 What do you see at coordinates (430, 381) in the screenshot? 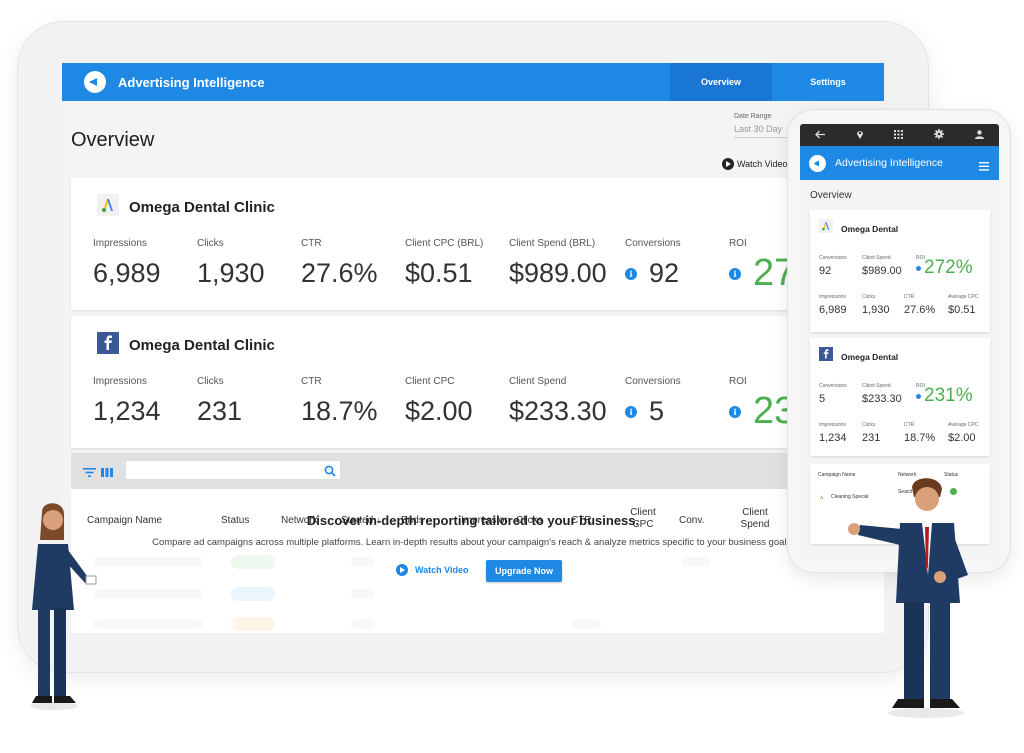
I see `metric-label: Client CPC` at bounding box center [430, 381].